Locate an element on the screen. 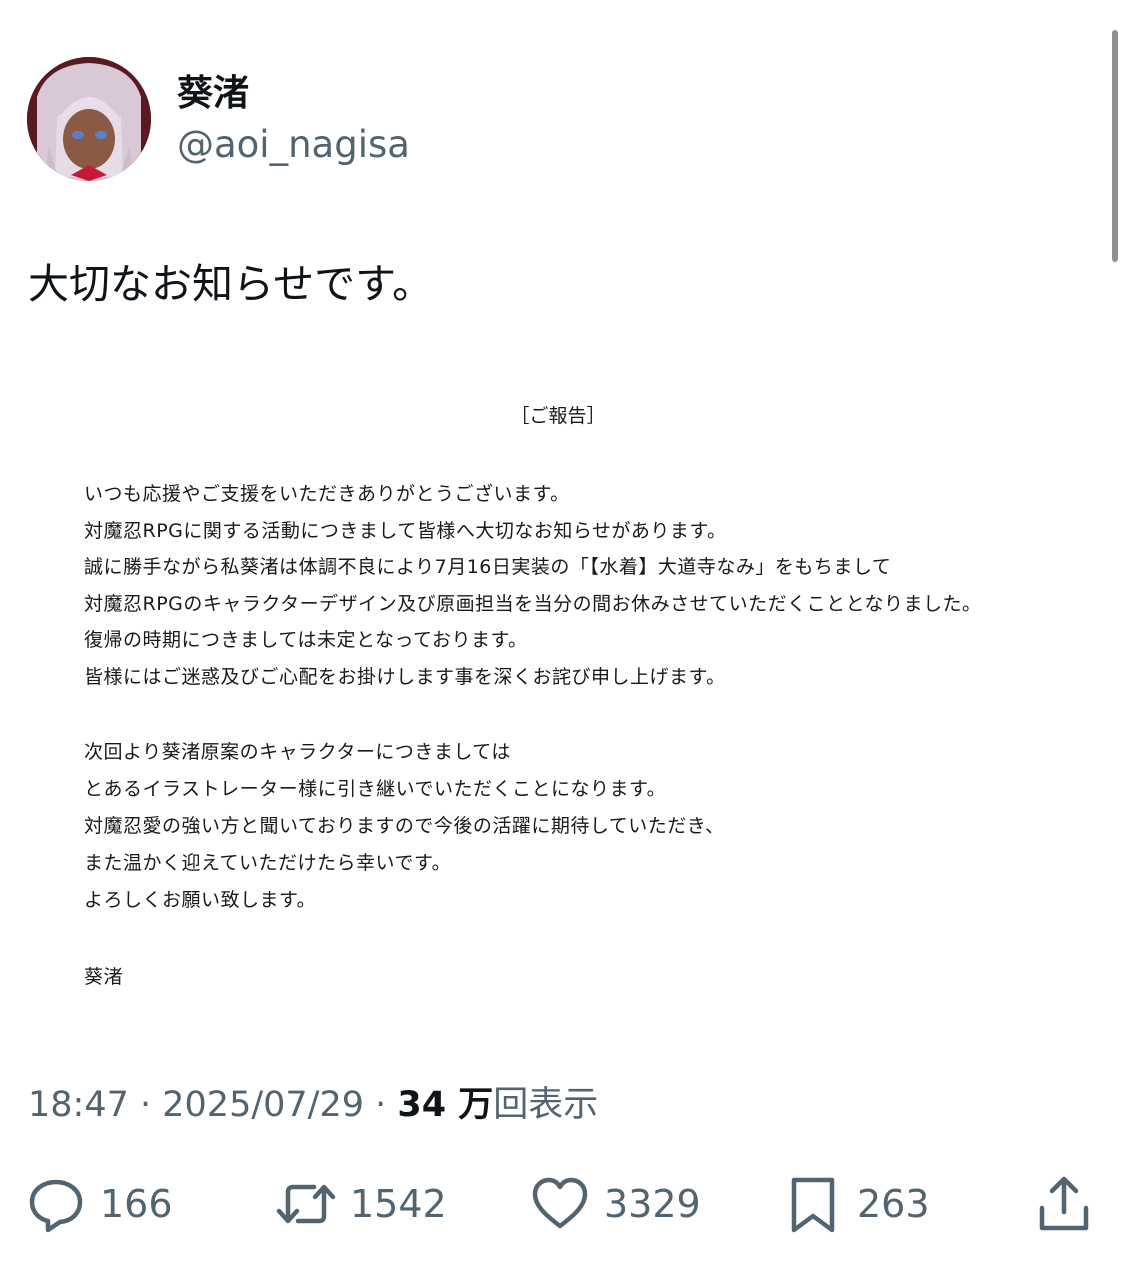  notice-line: 対魔忍RPGに関する活動につきまして皆様へ大切なお知らせがあります。 is located at coordinates (405, 531).